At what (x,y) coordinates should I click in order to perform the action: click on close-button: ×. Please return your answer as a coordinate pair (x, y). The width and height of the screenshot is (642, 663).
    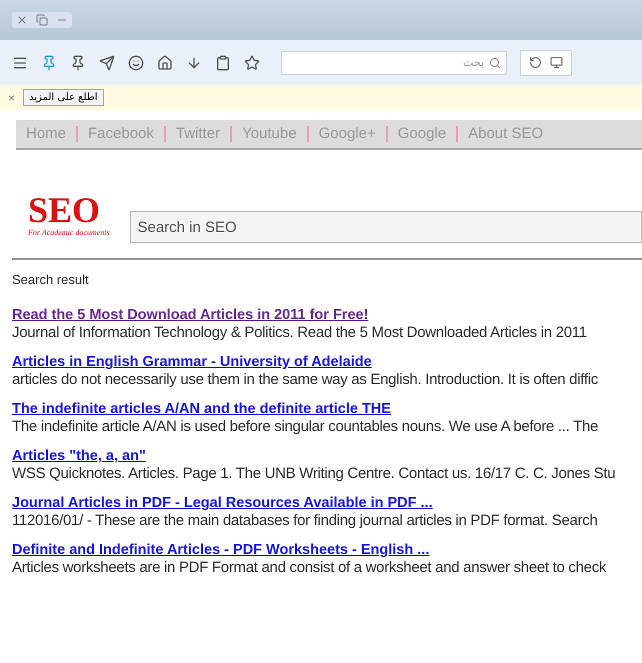
    Looking at the image, I should click on (12, 97).